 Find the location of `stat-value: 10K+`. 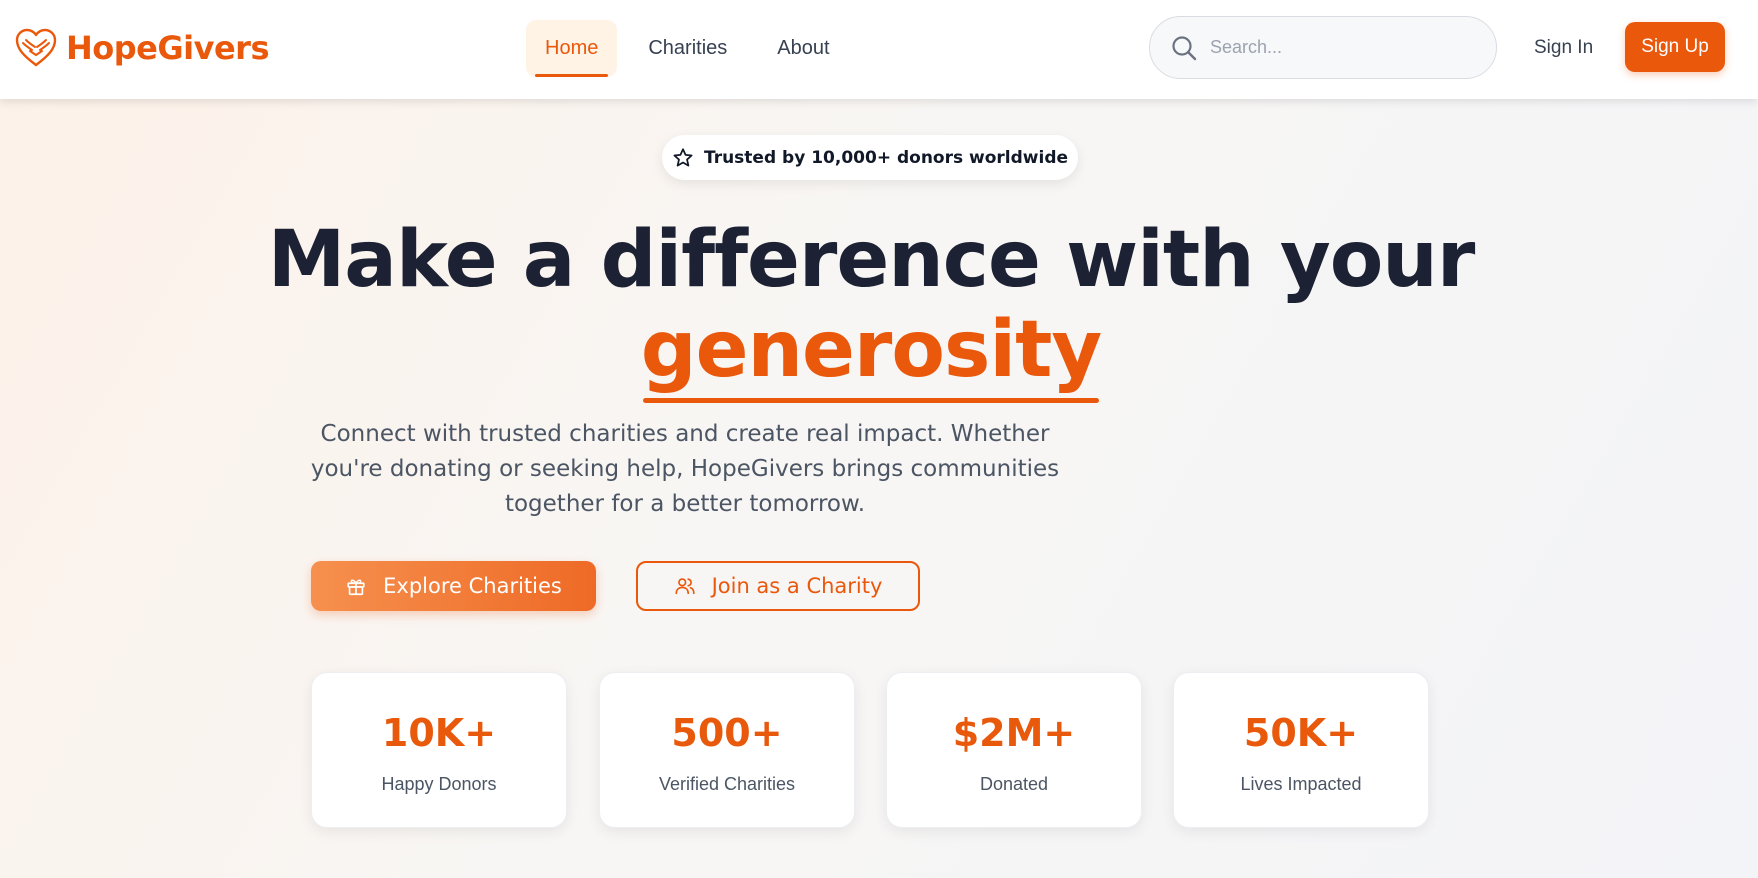

stat-value: 10K+ is located at coordinates (439, 733).